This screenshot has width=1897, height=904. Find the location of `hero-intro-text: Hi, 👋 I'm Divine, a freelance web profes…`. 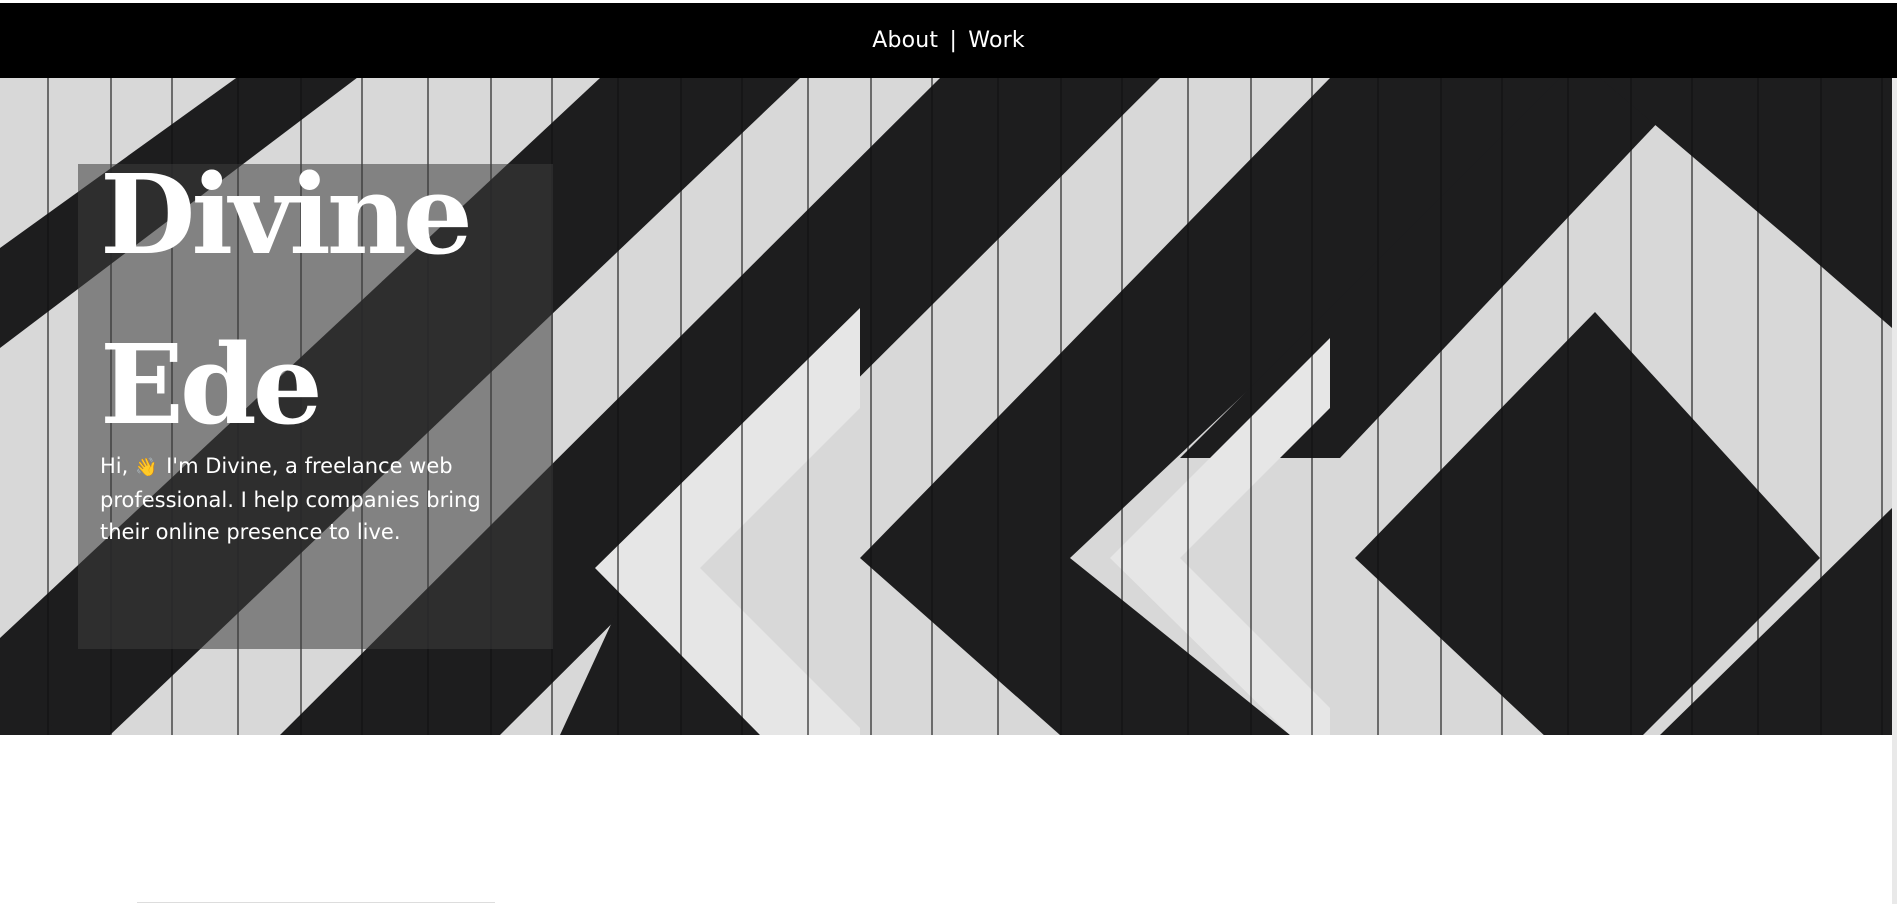

hero-intro-text: Hi, 👋 I'm Divine, a freelance web profes… is located at coordinates (310, 499).